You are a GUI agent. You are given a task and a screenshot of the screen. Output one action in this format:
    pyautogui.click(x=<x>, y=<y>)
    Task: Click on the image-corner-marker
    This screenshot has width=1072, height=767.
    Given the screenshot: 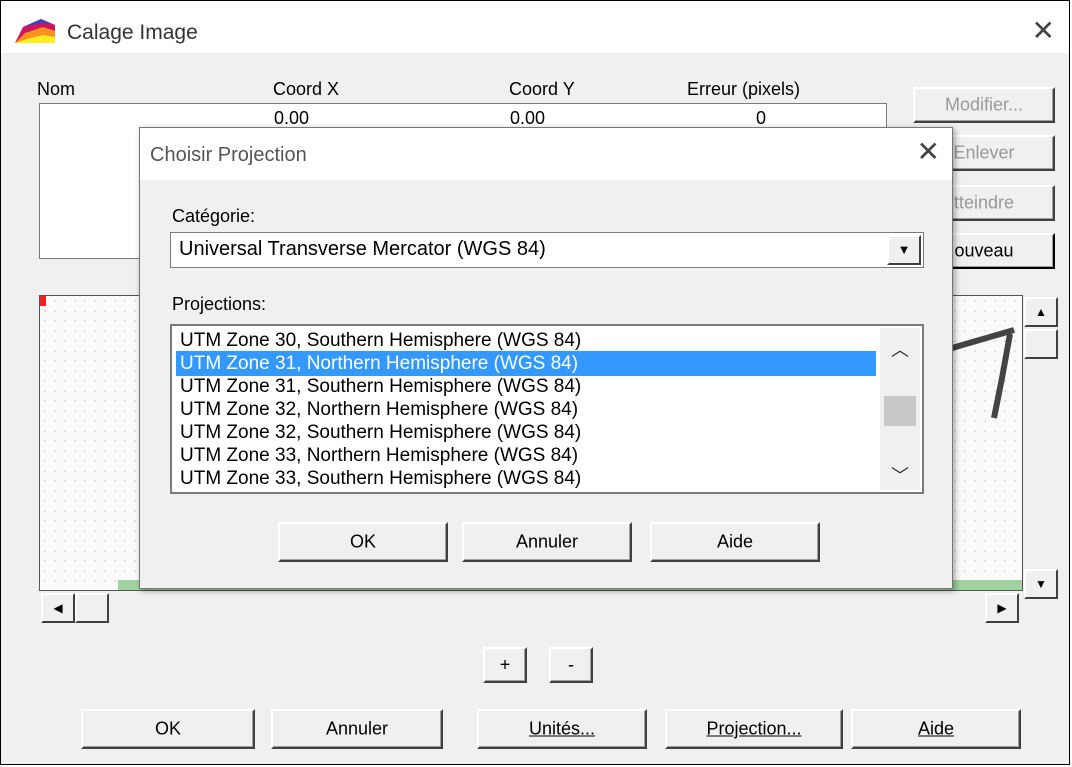 What is the action you would take?
    pyautogui.click(x=43, y=301)
    